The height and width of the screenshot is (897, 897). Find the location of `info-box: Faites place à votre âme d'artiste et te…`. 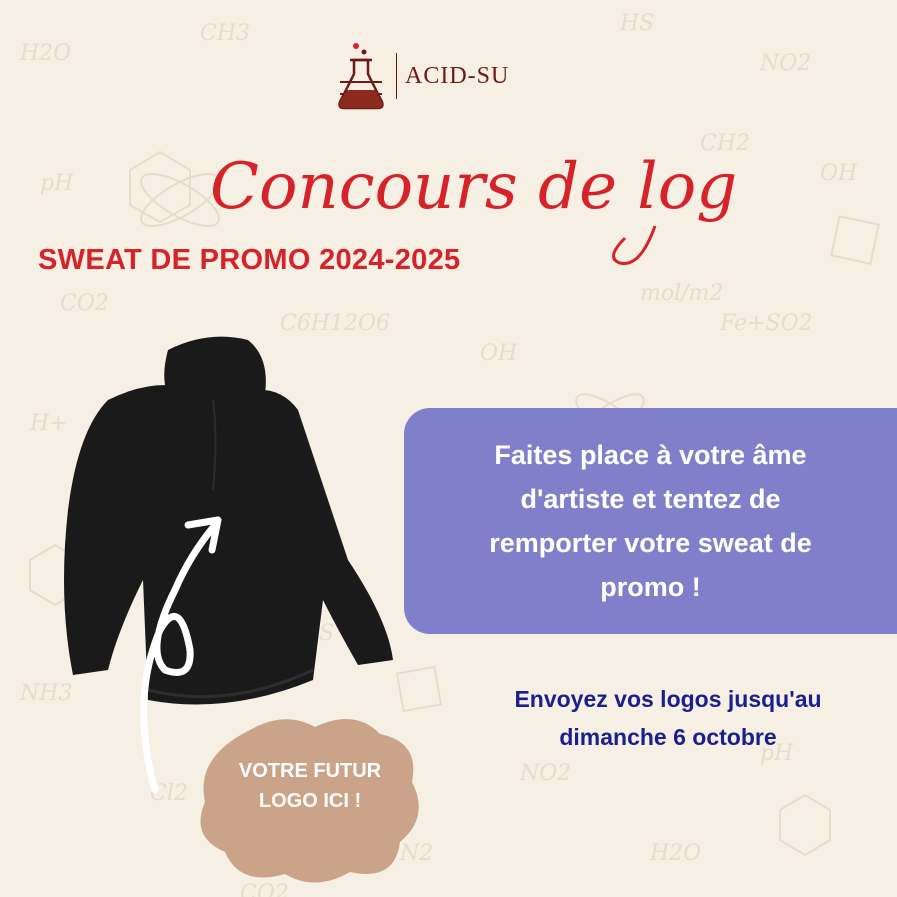

info-box: Faites place à votre âme d'artiste et te… is located at coordinates (650, 521).